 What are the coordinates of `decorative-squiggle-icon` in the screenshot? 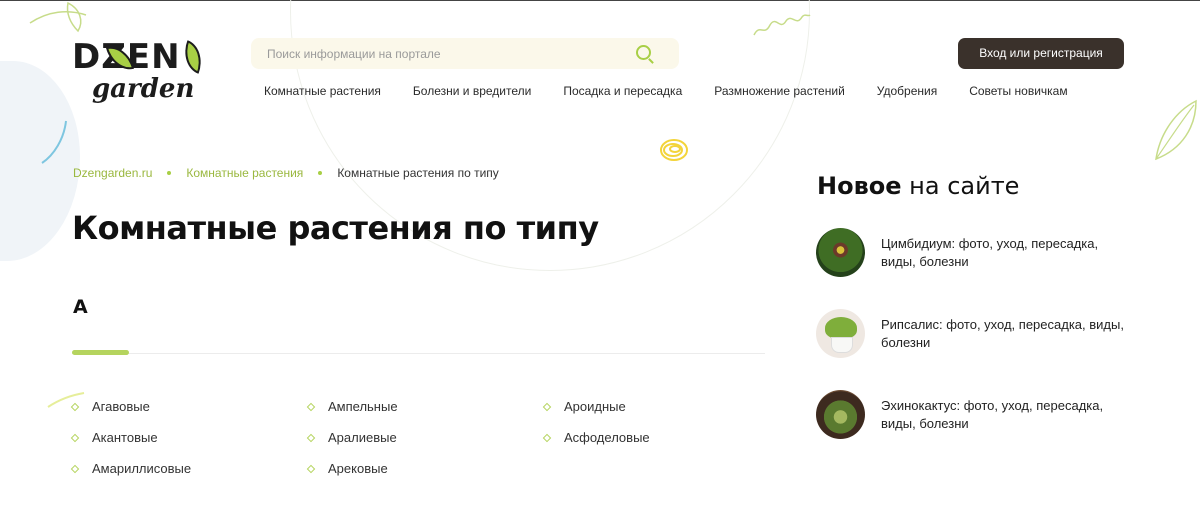 It's located at (782, 25).